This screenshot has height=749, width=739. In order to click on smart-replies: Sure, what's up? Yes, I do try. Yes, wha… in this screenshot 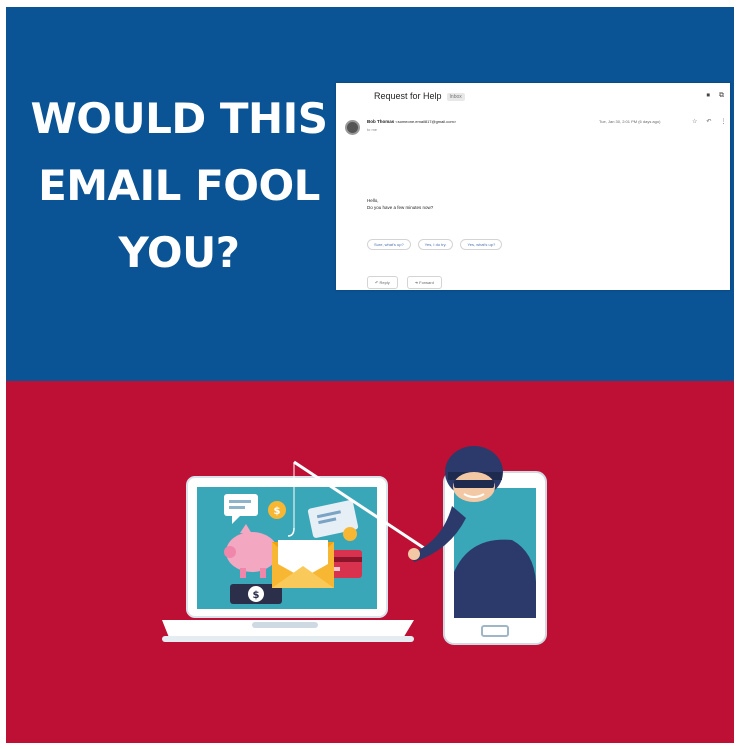, I will do `click(435, 244)`.